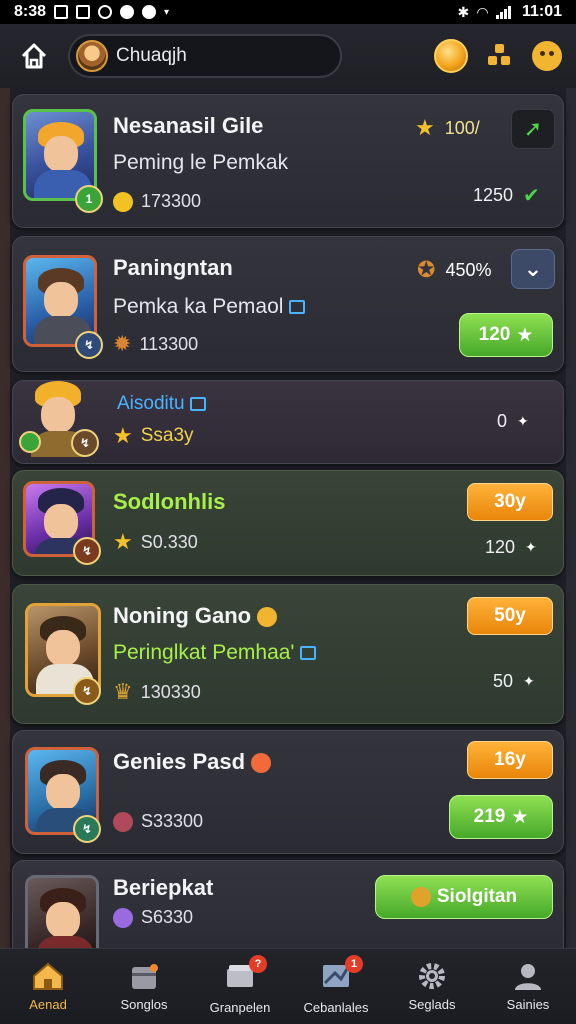  What do you see at coordinates (215, 653) in the screenshot?
I see `card-subtitle: Peringlkat Pemhaa'` at bounding box center [215, 653].